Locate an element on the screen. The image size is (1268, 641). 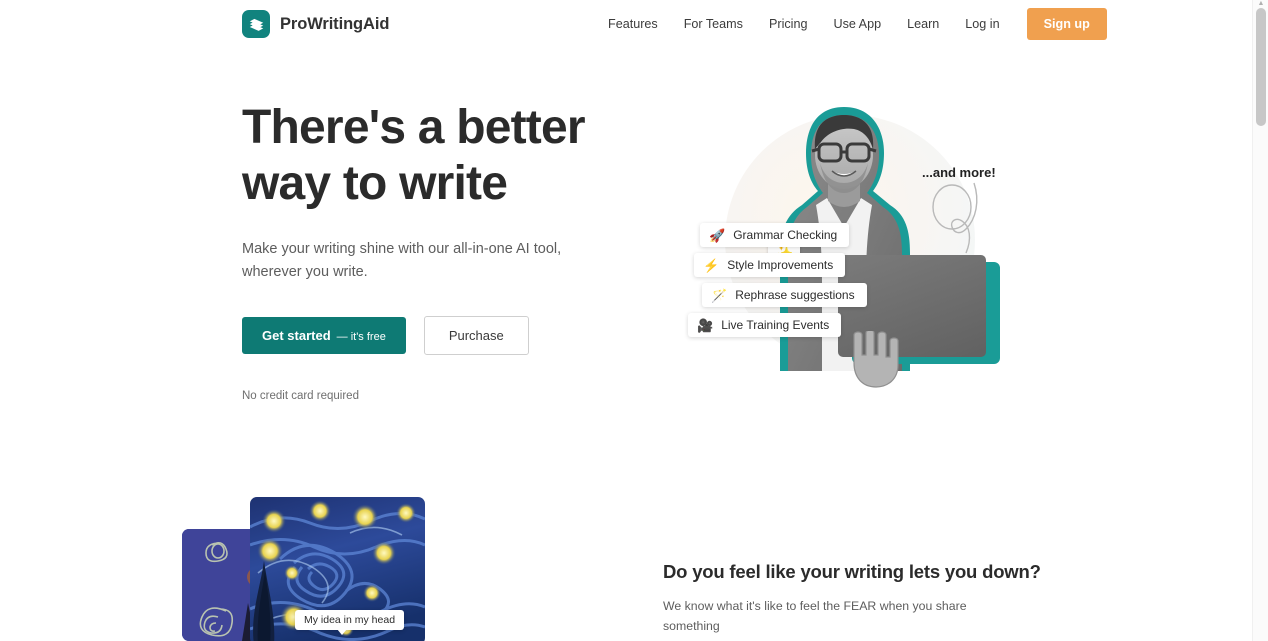
hand-illustration is located at coordinates (876, 359).